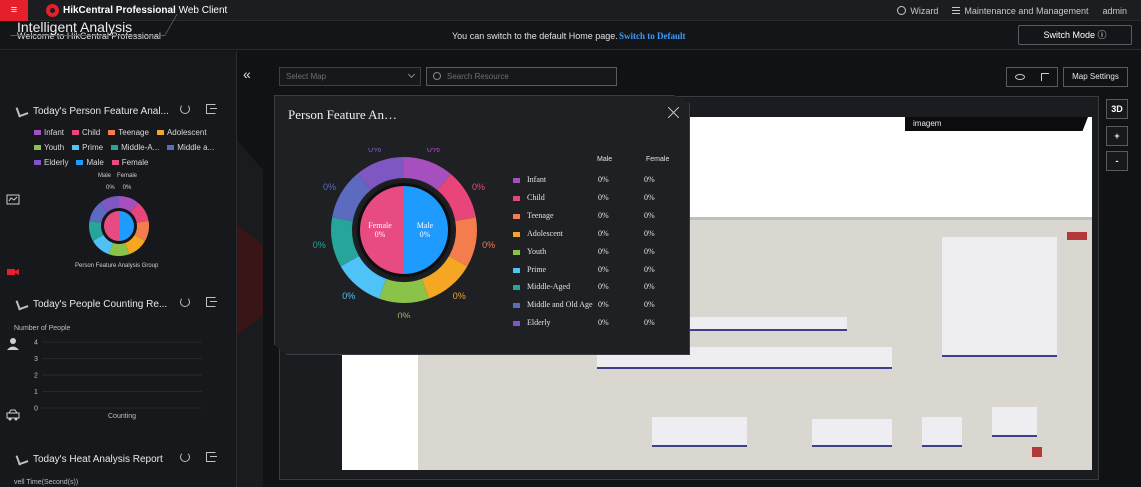 The height and width of the screenshot is (487, 1141). What do you see at coordinates (1117, 161) in the screenshot?
I see `zoom-out-button: -` at bounding box center [1117, 161].